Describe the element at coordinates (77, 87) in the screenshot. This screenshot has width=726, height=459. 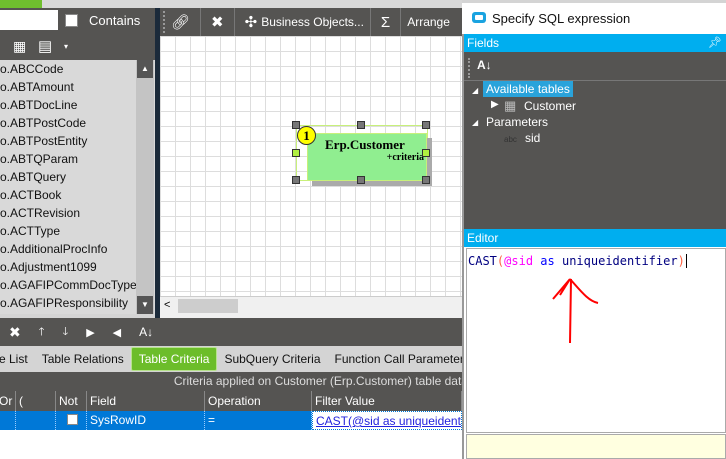
I see `list-item: o.ABTAmount` at that location.